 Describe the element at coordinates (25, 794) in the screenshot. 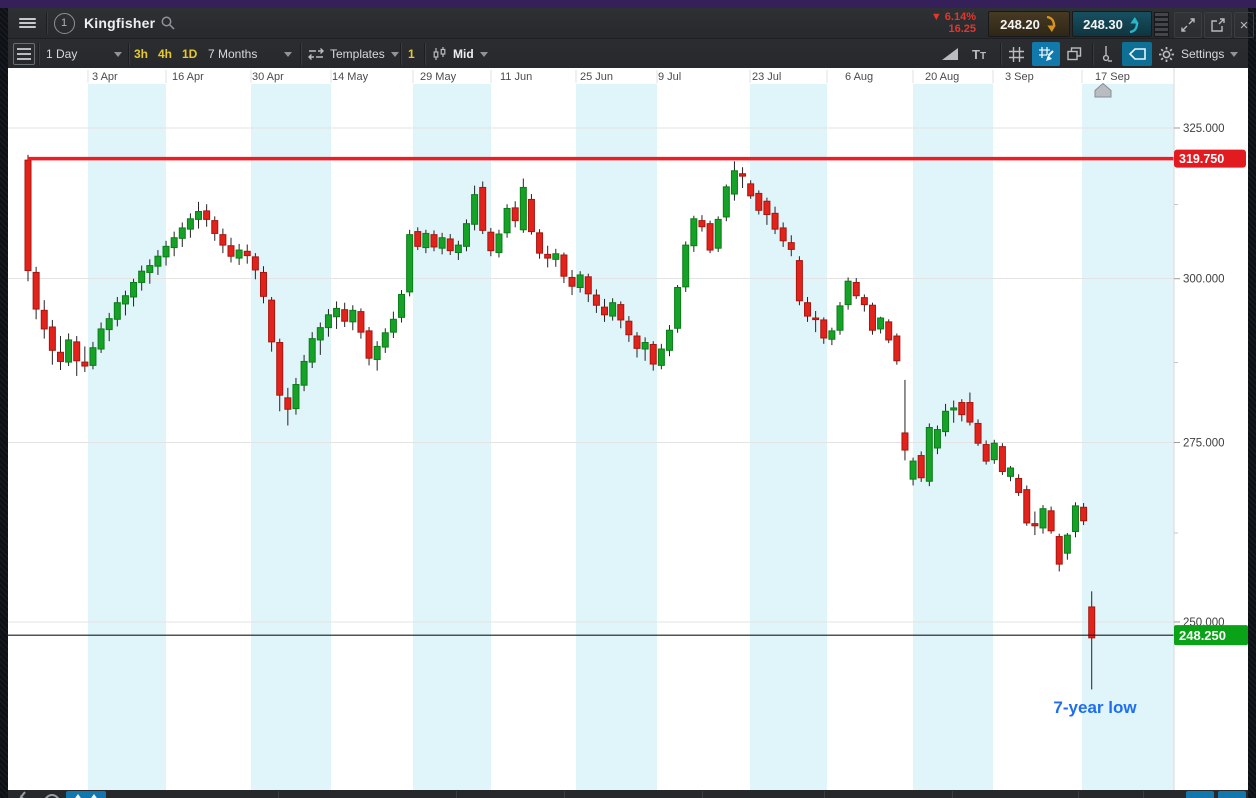

I see `draw-pen-icon` at that location.